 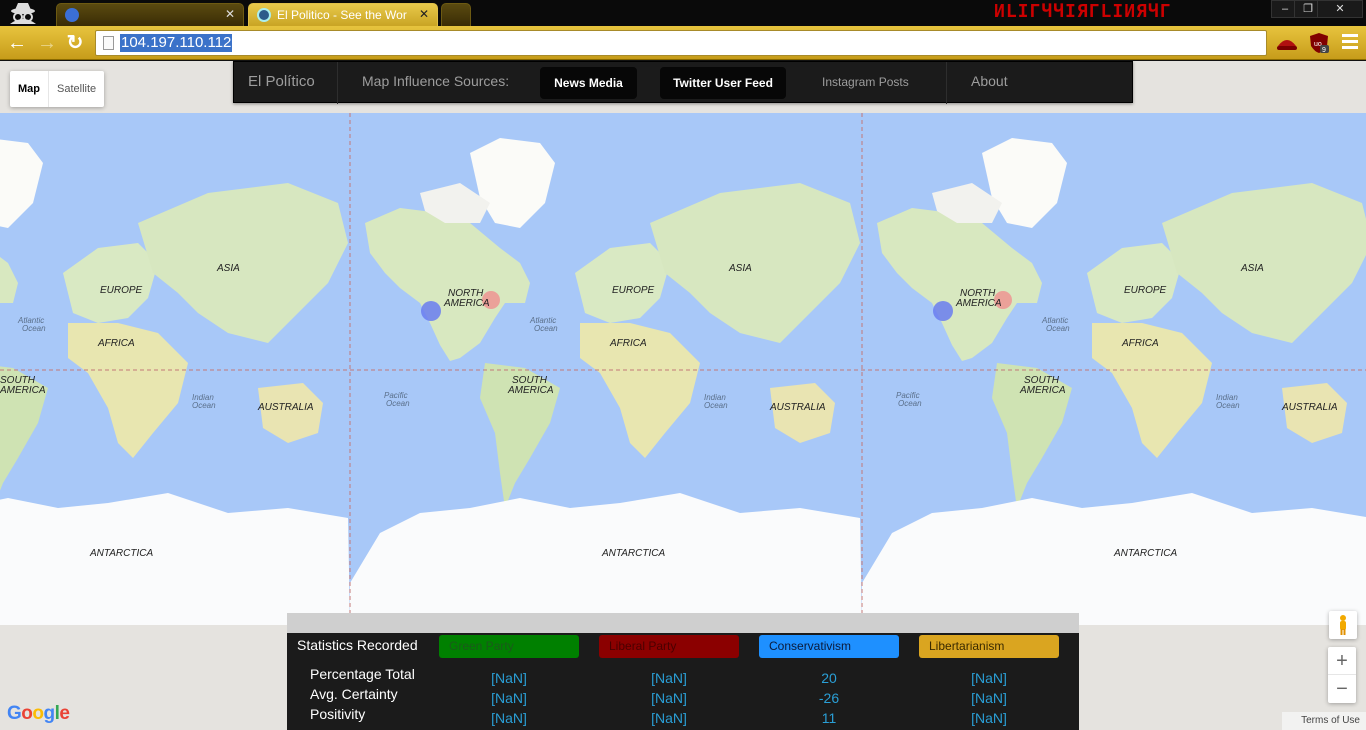 I want to click on party-green: Green Party, so click(x=509, y=646).